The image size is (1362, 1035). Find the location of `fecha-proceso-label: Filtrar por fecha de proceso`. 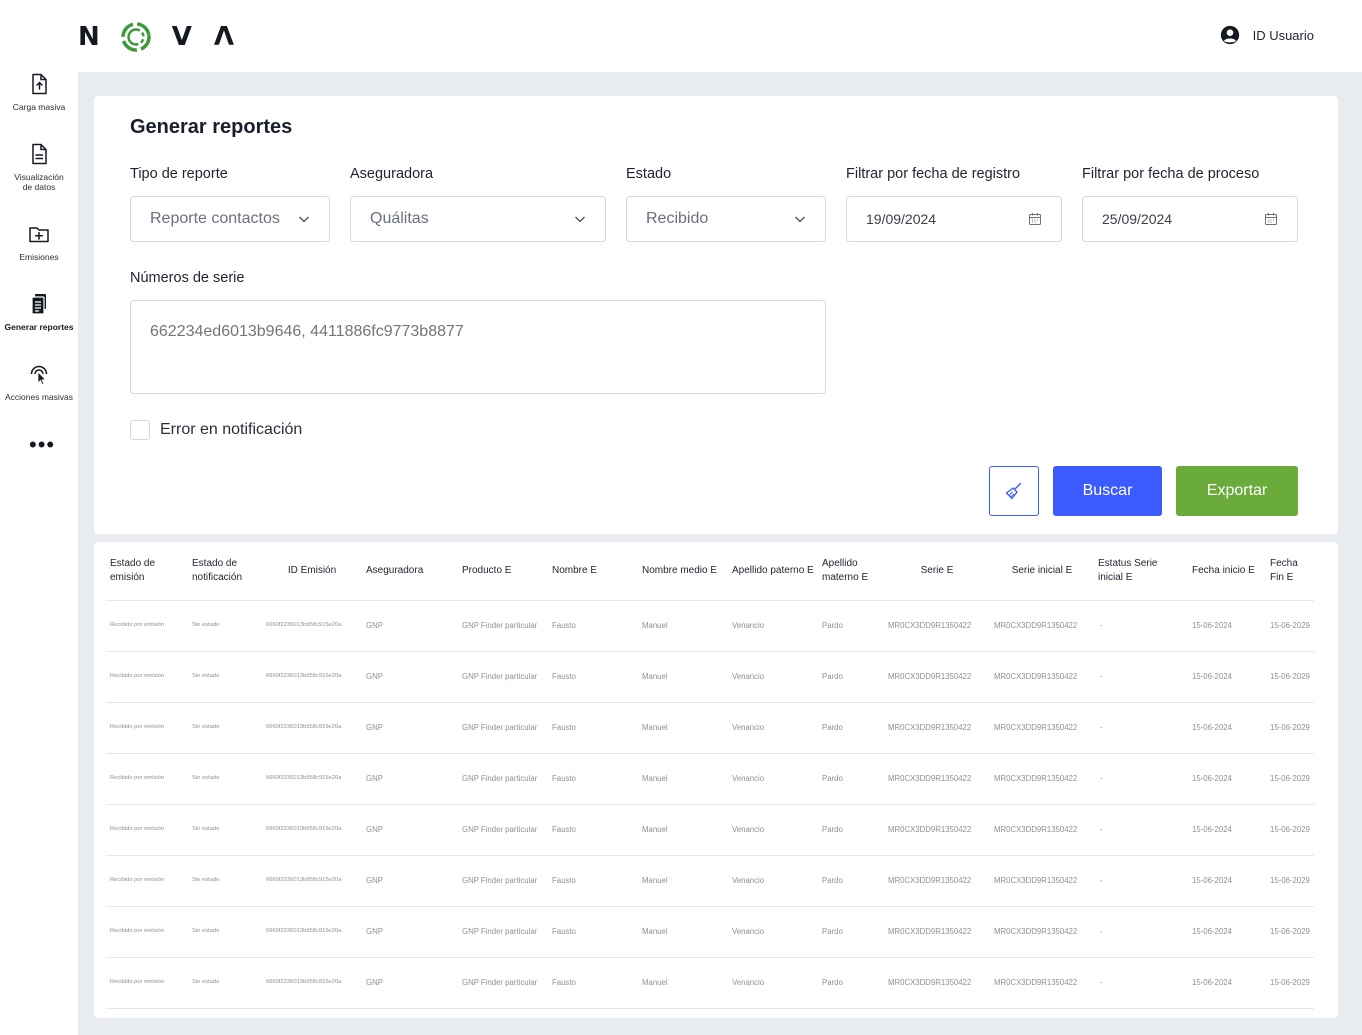

fecha-proceso-label: Filtrar por fecha de proceso is located at coordinates (1171, 174).